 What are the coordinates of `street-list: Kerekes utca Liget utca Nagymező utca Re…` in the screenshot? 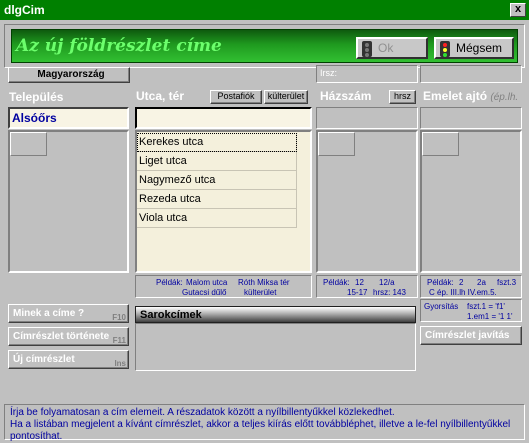 It's located at (223, 201).